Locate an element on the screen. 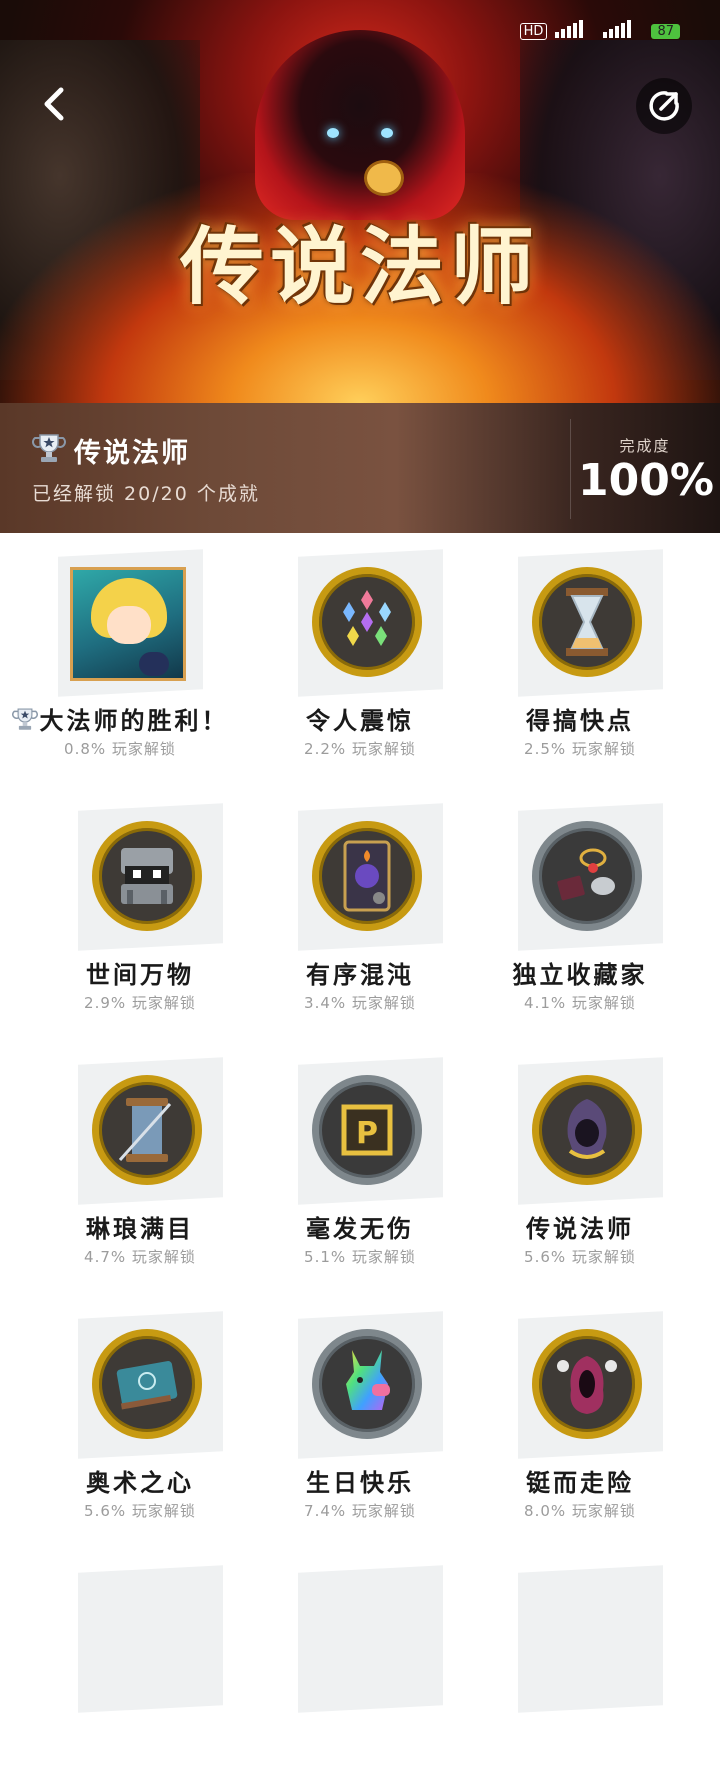 This screenshot has height=1789, width=720. chest-mimic-icon is located at coordinates (147, 876).